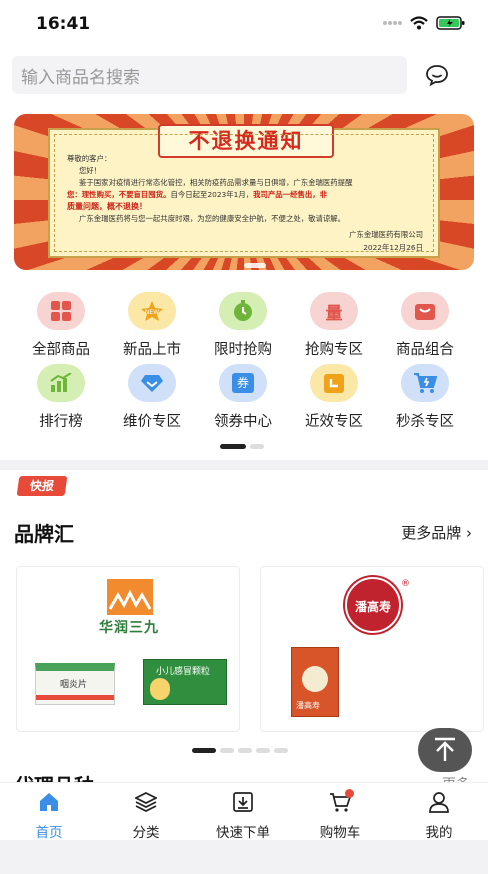 The width and height of the screenshot is (488, 874). Describe the element at coordinates (183, 672) in the screenshot. I see `product-name: 小儿感冒颗粒` at that location.